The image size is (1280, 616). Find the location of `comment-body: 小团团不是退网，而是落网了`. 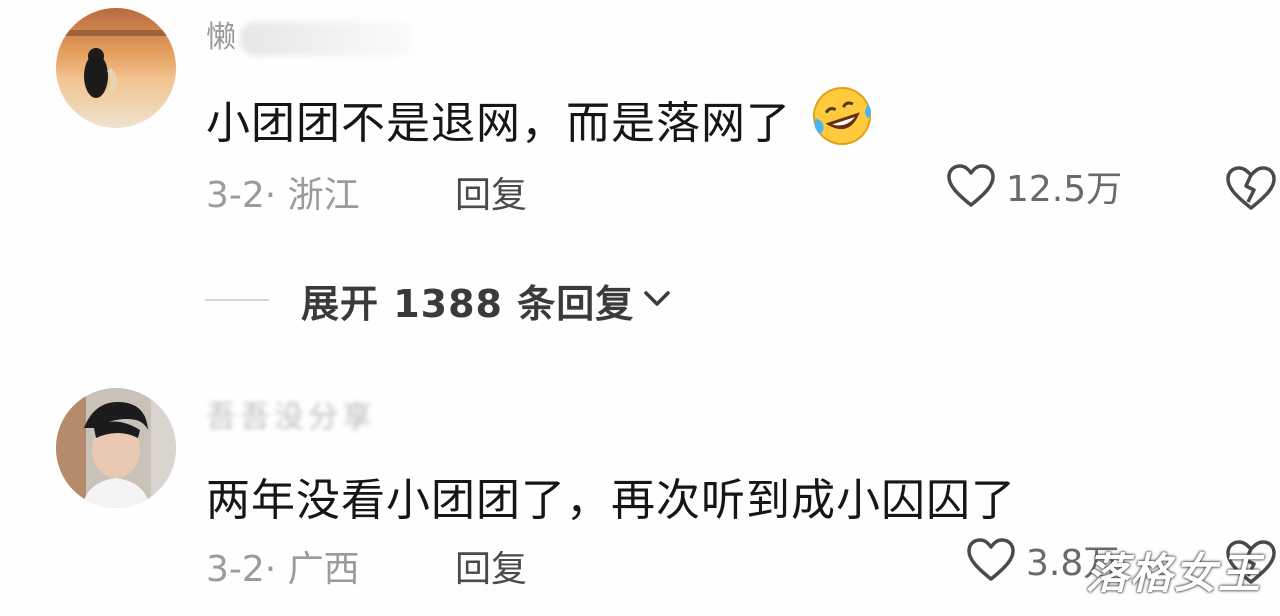

comment-body: 小团团不是退网，而是落网了 is located at coordinates (540, 121).